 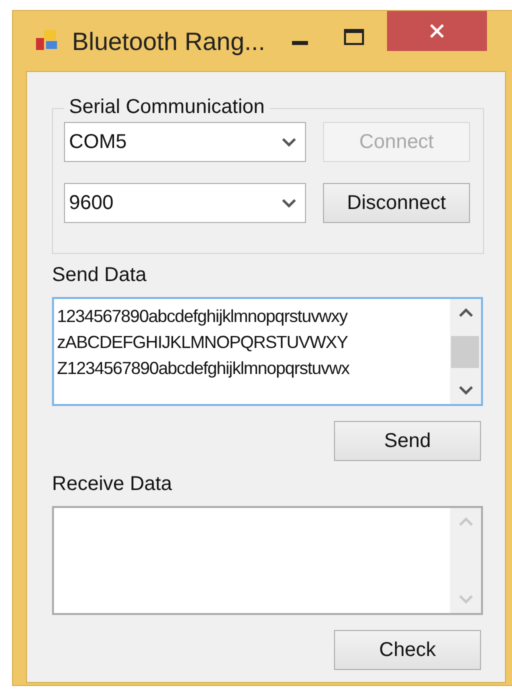 I want to click on section-label: Receive Data, so click(x=113, y=484).